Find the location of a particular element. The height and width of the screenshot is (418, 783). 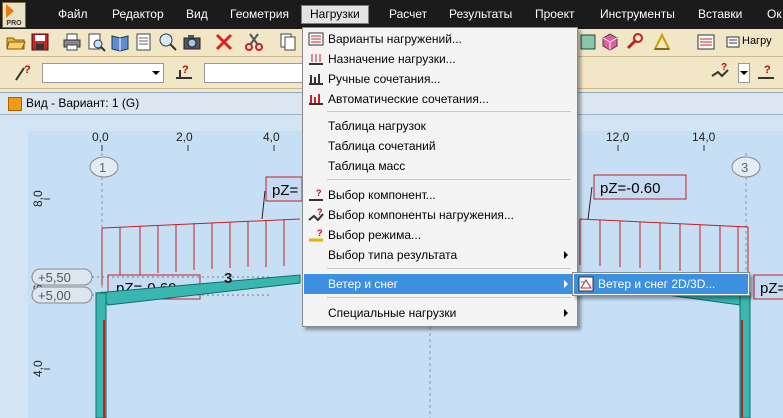

x-tick-label: 4,0 is located at coordinates (271, 137).